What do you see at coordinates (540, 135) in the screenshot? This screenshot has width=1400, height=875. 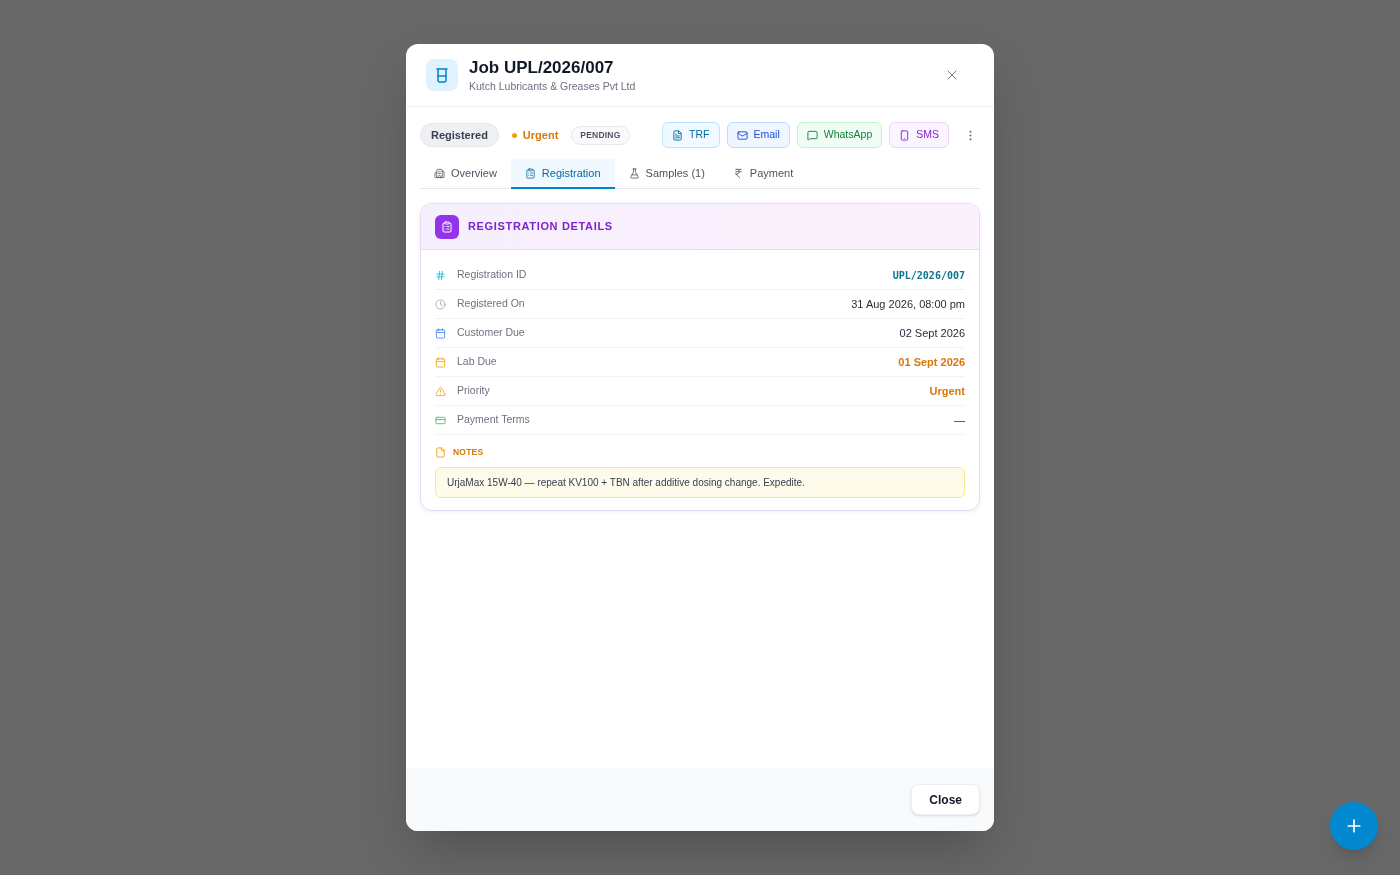 I see `priority-label: Urgent` at bounding box center [540, 135].